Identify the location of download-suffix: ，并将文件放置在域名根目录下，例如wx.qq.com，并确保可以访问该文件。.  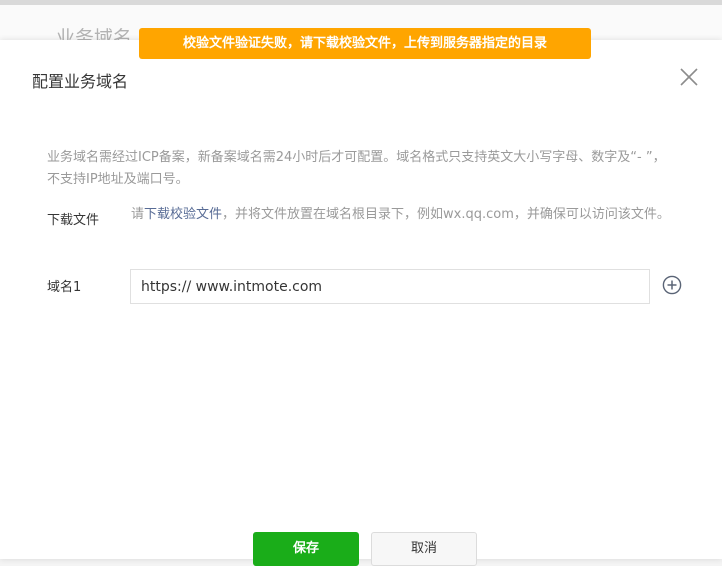
(446, 214).